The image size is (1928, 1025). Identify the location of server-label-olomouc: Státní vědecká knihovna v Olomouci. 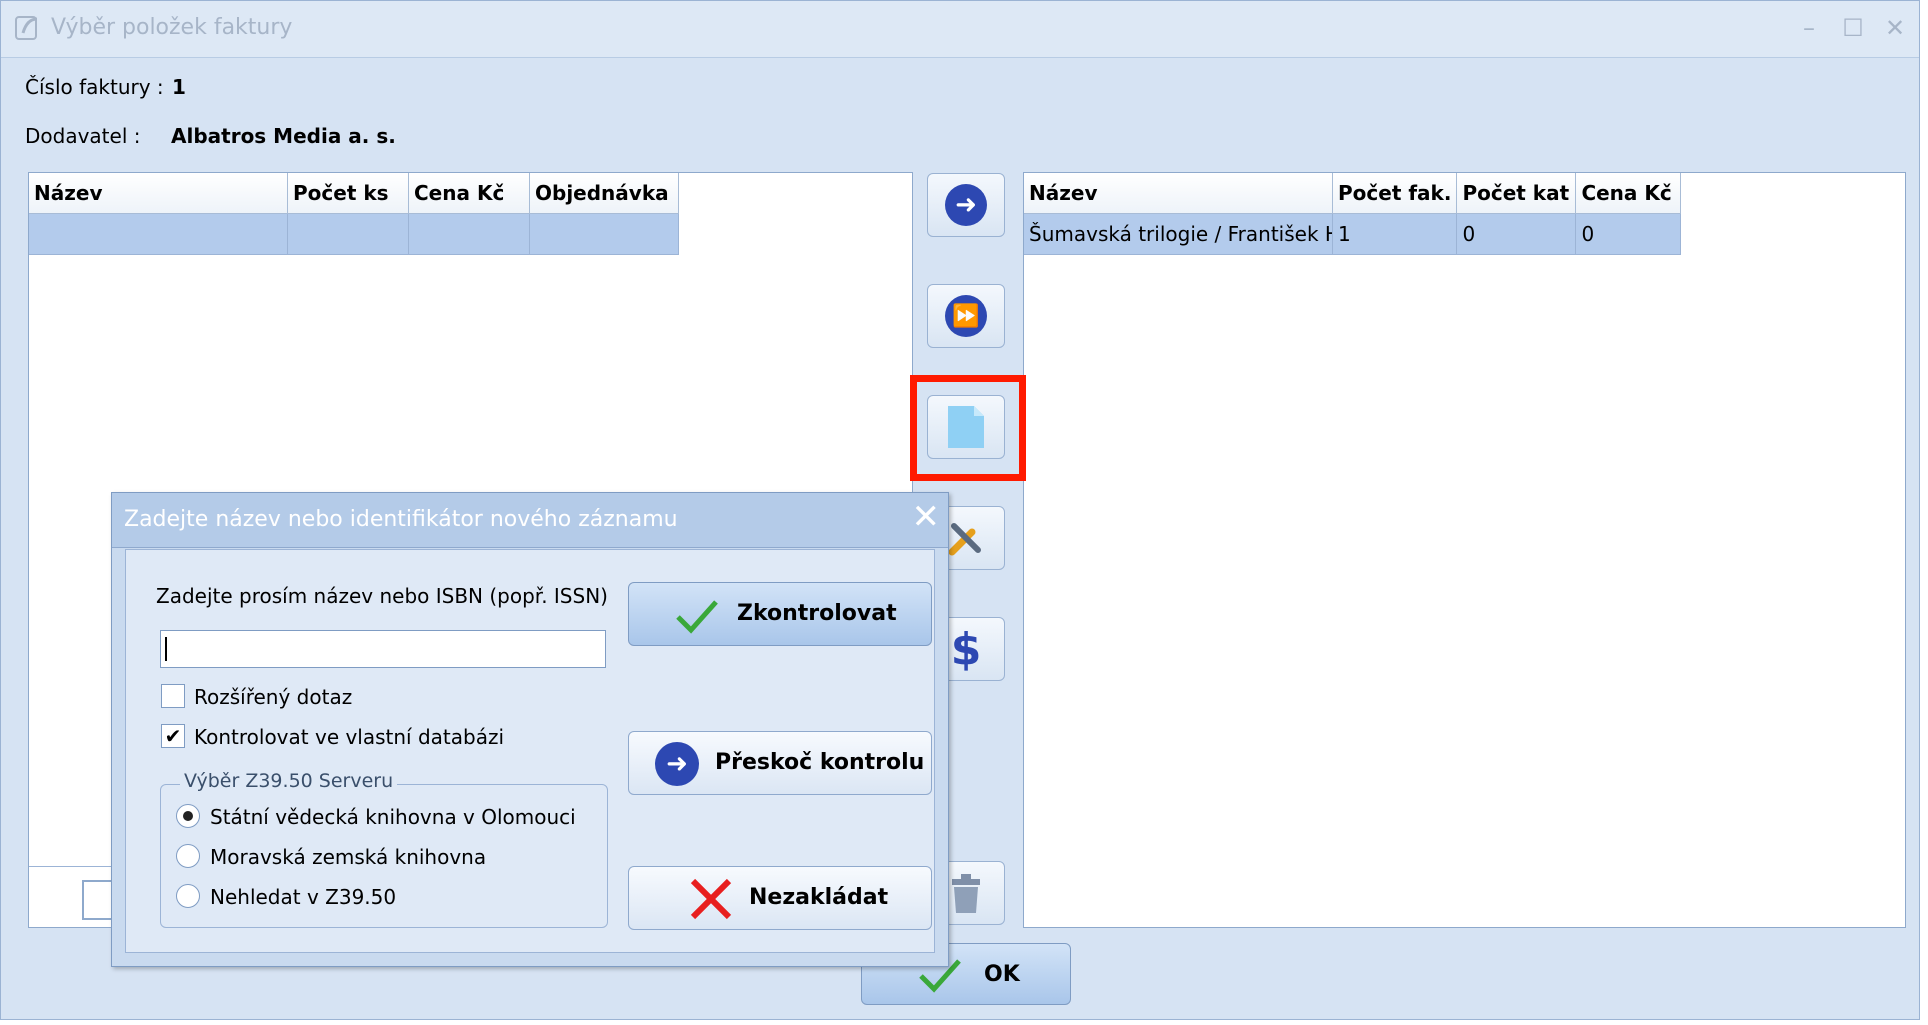
(393, 817).